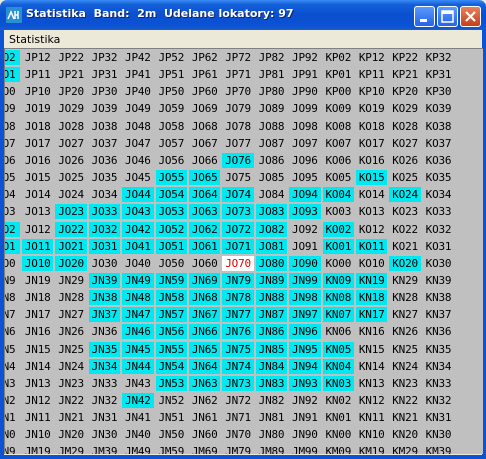 The width and height of the screenshot is (486, 459). Describe the element at coordinates (137, 449) in the screenshot. I see `locator-cell-jm49: JM49` at that location.